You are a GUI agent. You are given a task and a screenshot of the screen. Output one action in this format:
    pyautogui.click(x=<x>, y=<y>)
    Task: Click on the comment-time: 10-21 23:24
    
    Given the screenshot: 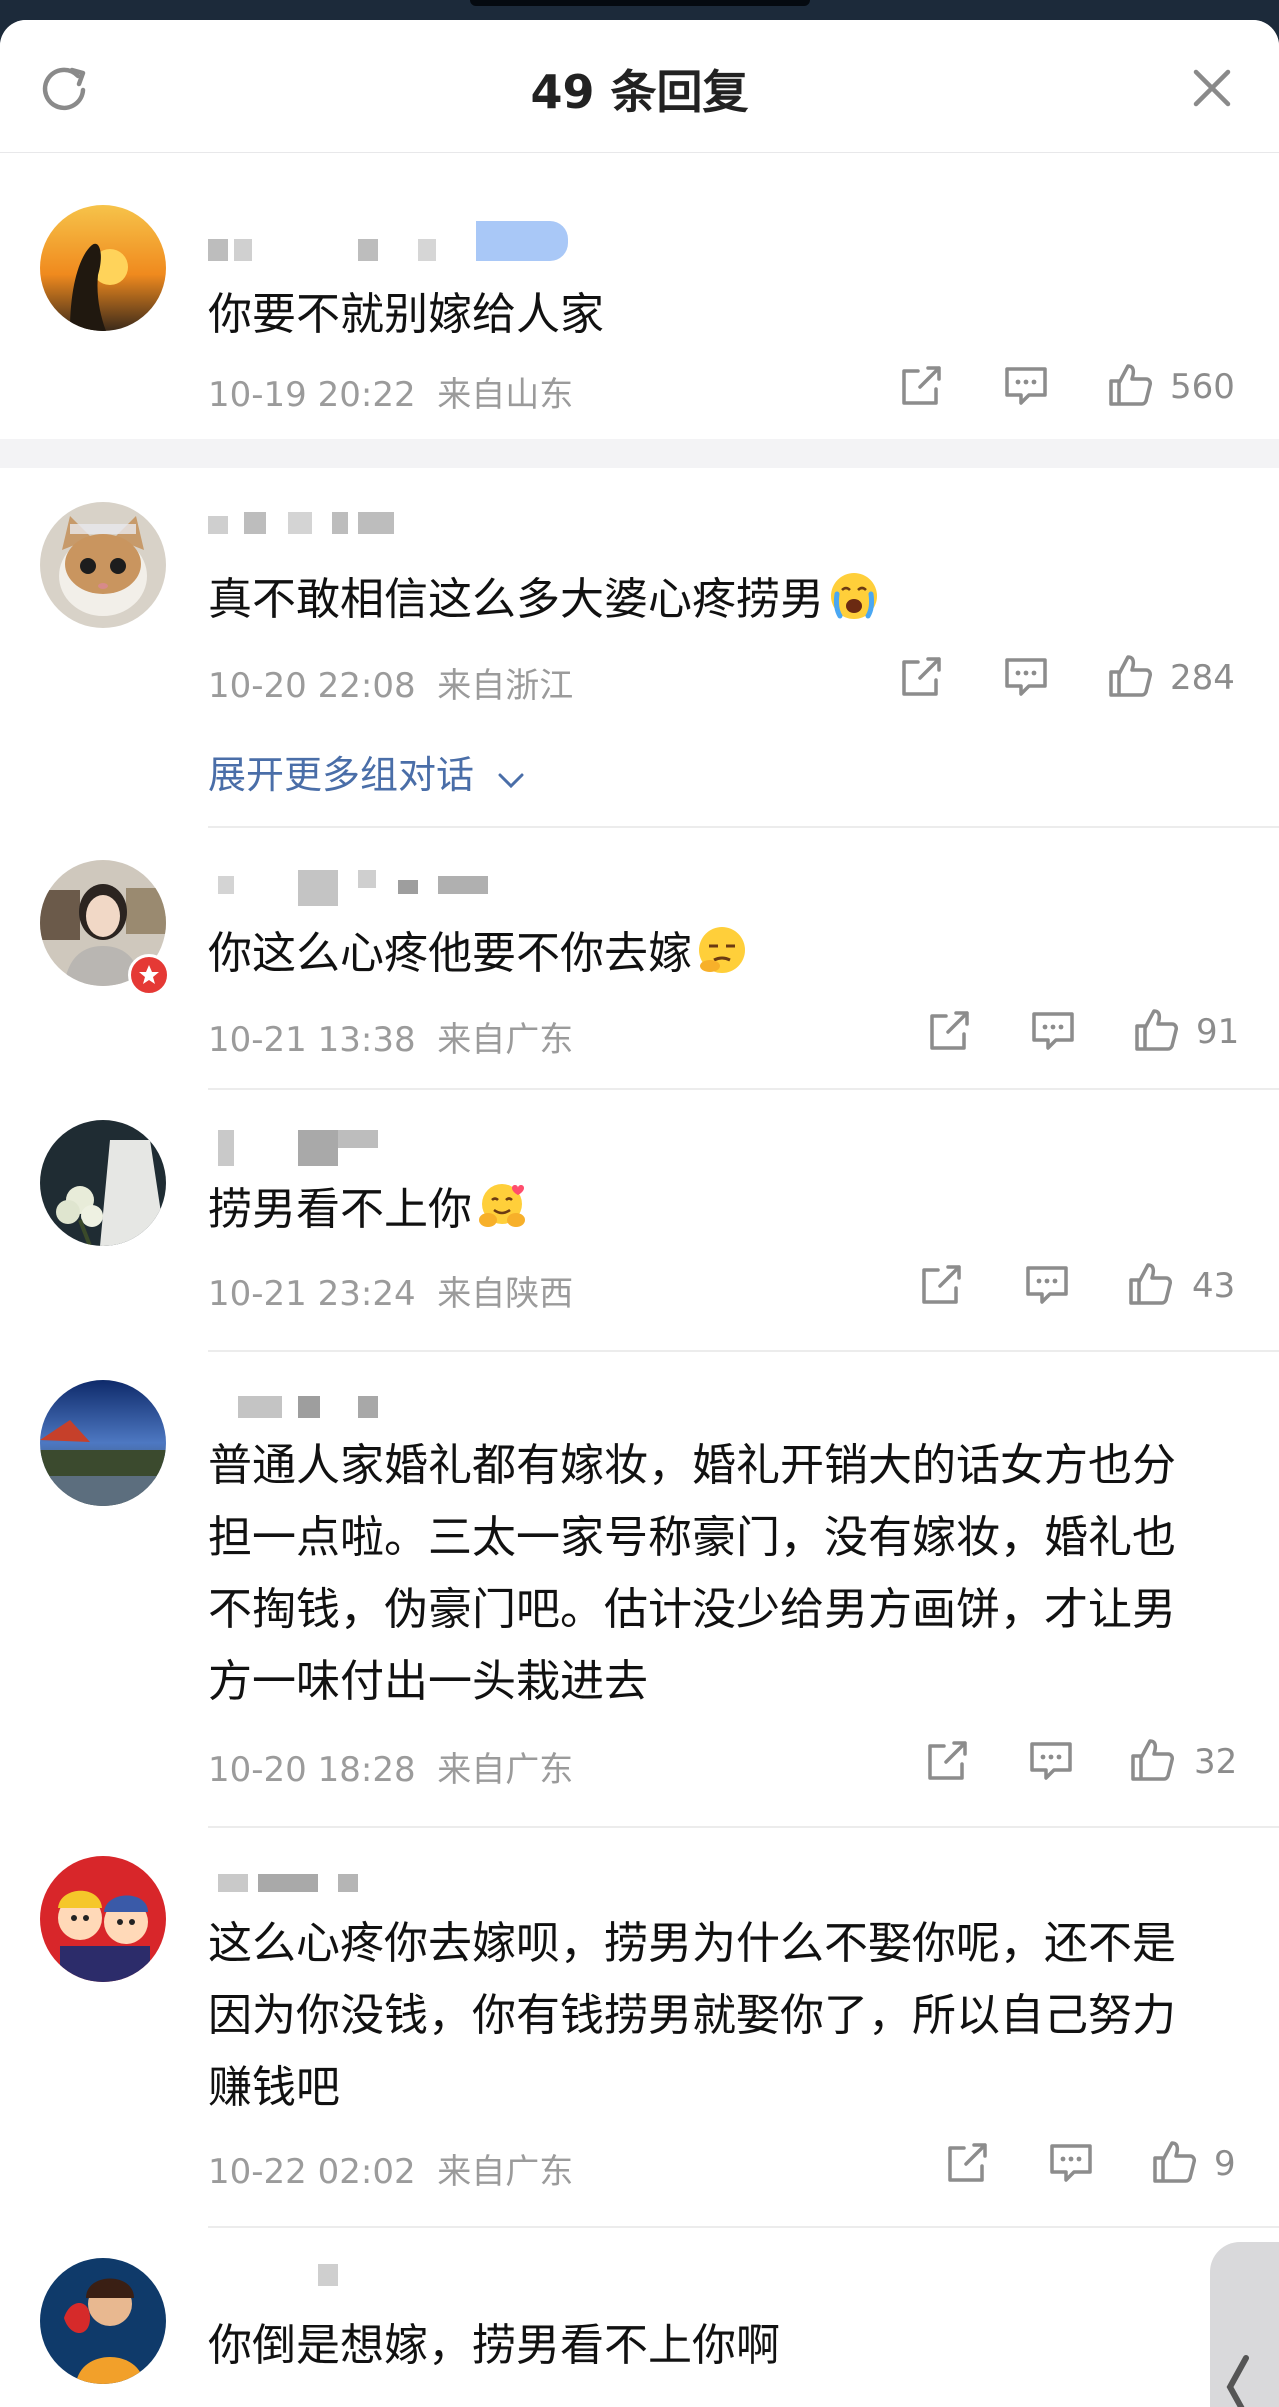 What is the action you would take?
    pyautogui.click(x=312, y=1294)
    